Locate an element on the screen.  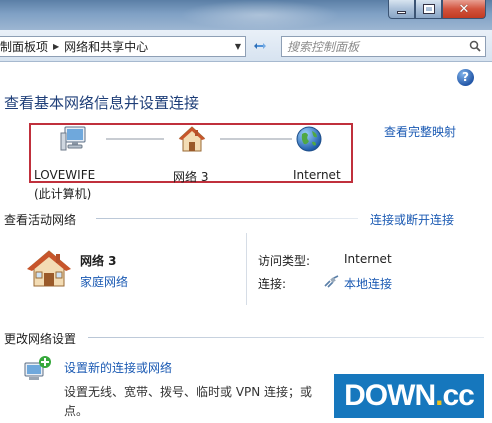
local-connection-link: 本地连接 is located at coordinates (368, 283).